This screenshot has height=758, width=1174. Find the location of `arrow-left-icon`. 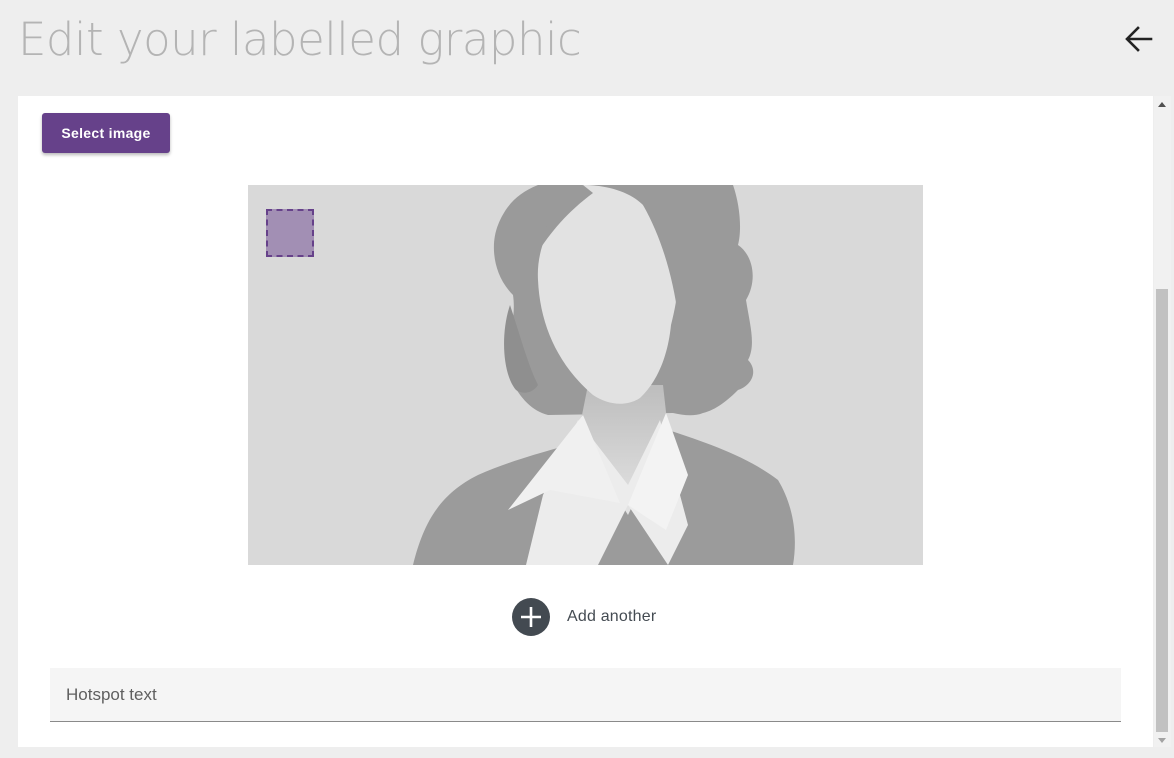

arrow-left-icon is located at coordinates (1139, 39).